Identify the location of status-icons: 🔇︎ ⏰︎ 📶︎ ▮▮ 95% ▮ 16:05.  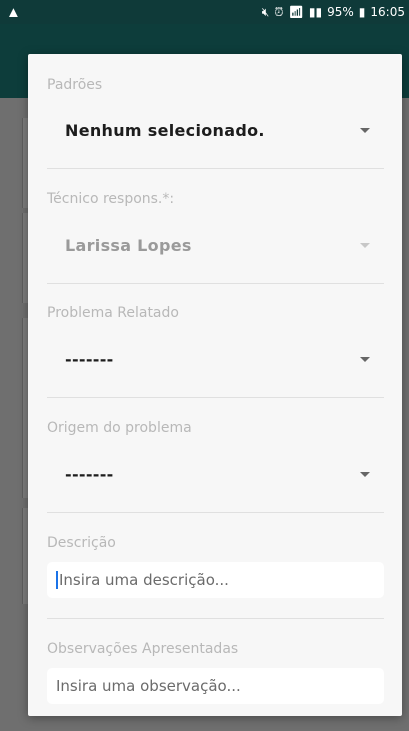
(333, 12).